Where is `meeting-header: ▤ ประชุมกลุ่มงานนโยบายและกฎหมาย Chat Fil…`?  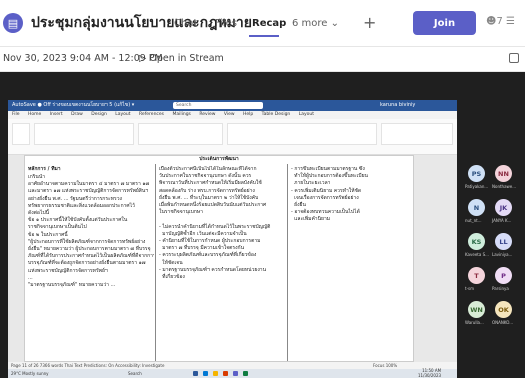 meeting-header: ▤ ประชุมกลุ่มงานนโยบายและกฎหมาย Chat Fil… is located at coordinates (262, 23).